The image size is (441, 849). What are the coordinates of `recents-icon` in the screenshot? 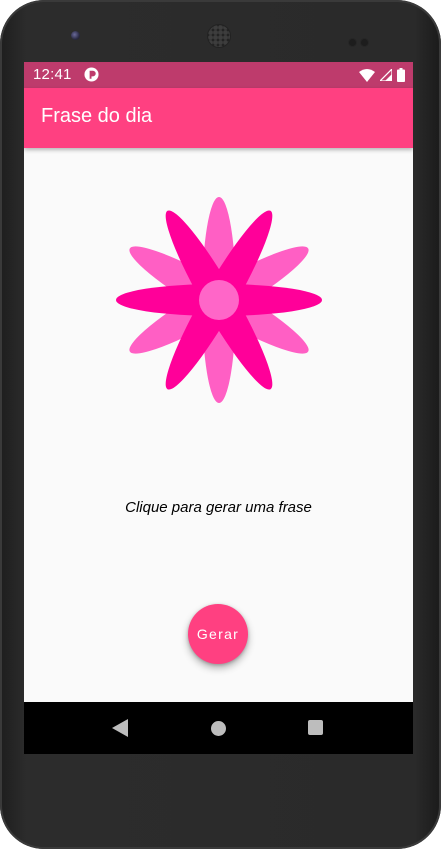 It's located at (315, 727).